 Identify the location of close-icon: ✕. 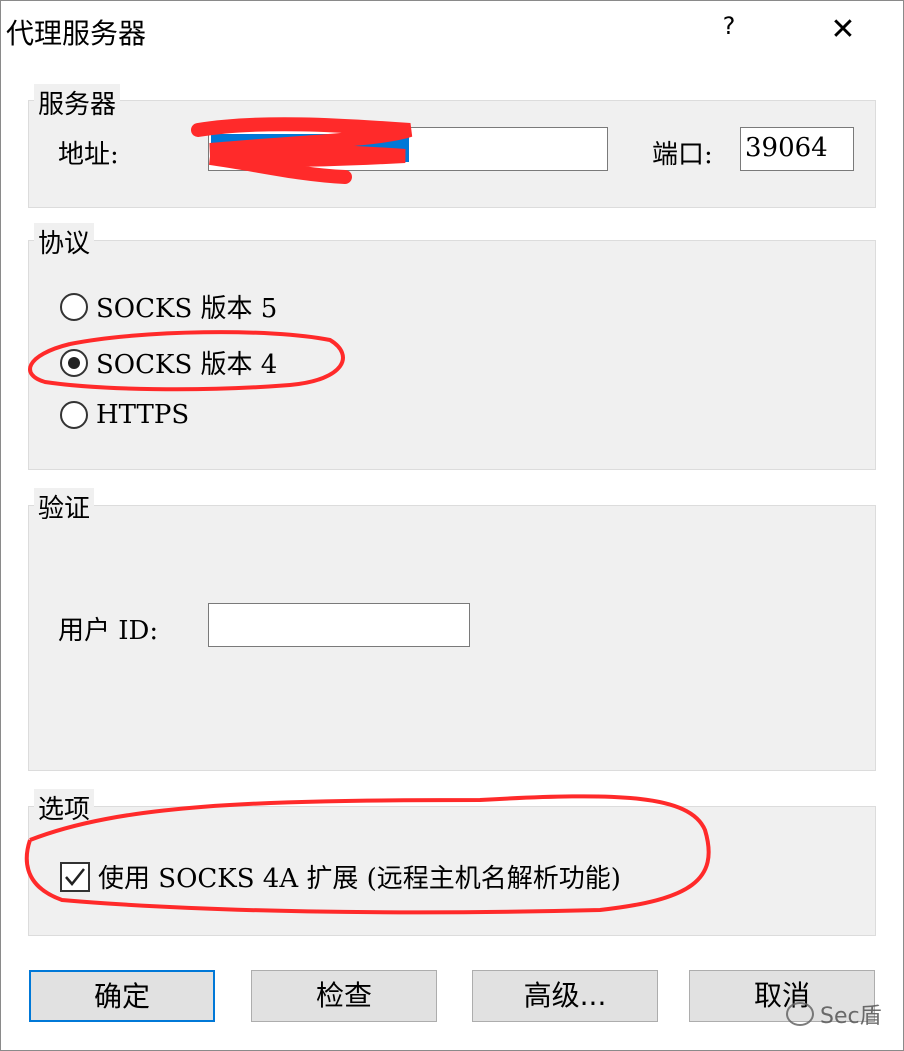
(843, 29).